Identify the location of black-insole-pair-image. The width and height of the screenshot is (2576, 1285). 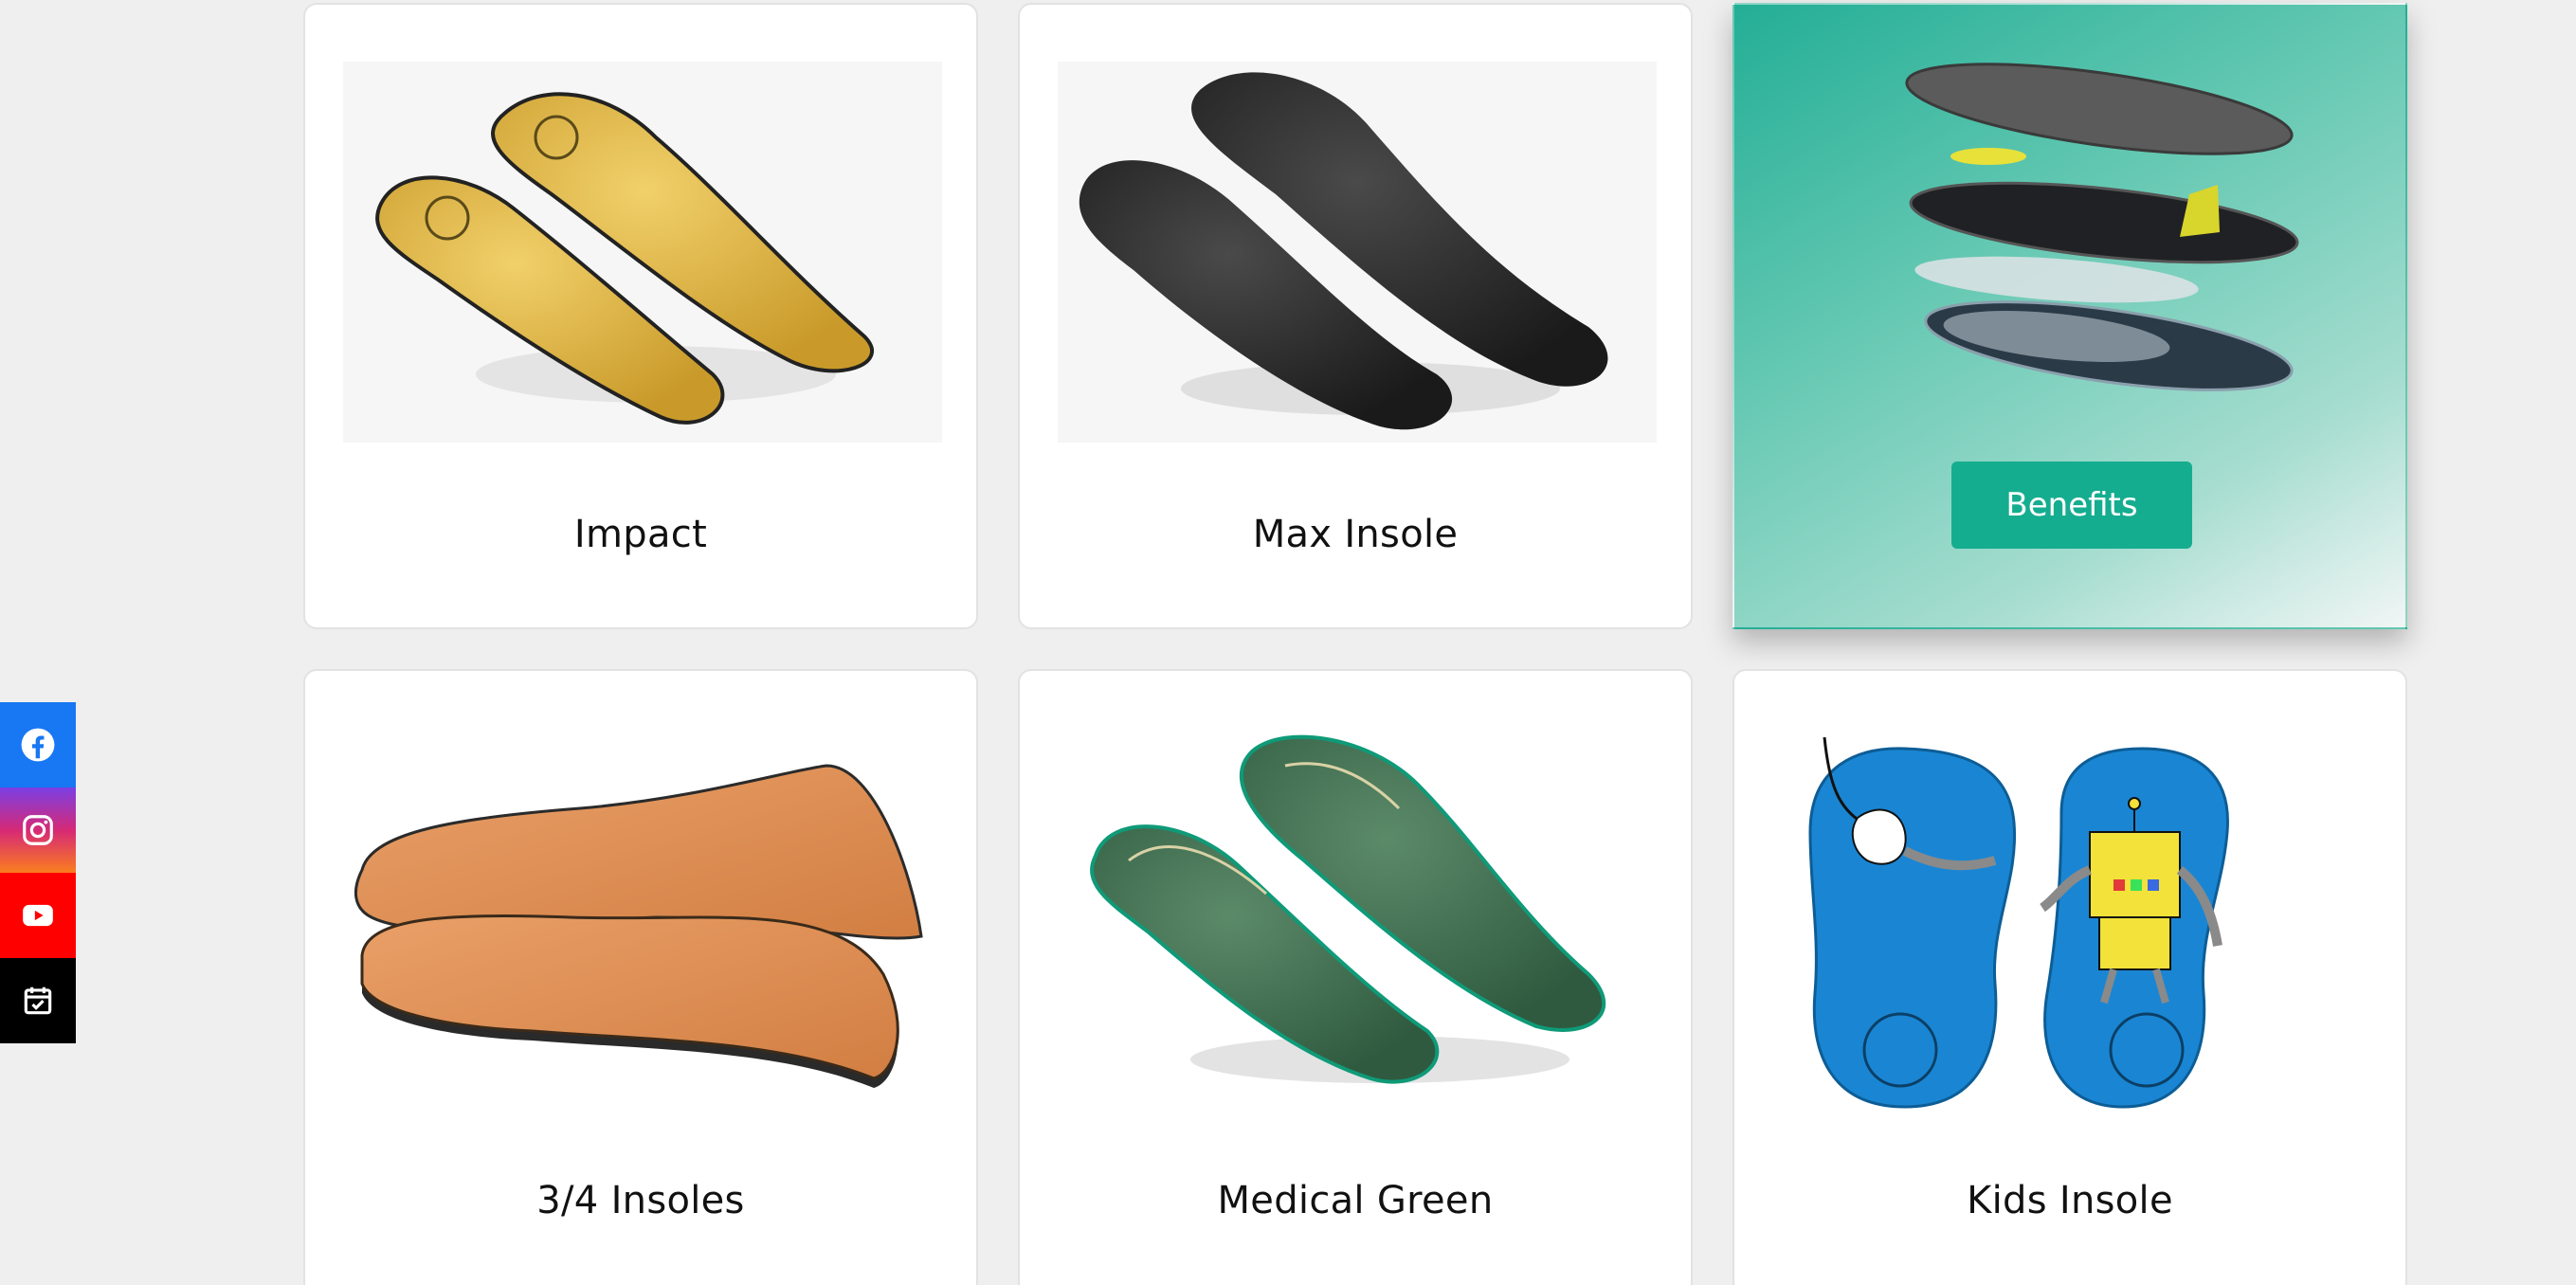
(1357, 253).